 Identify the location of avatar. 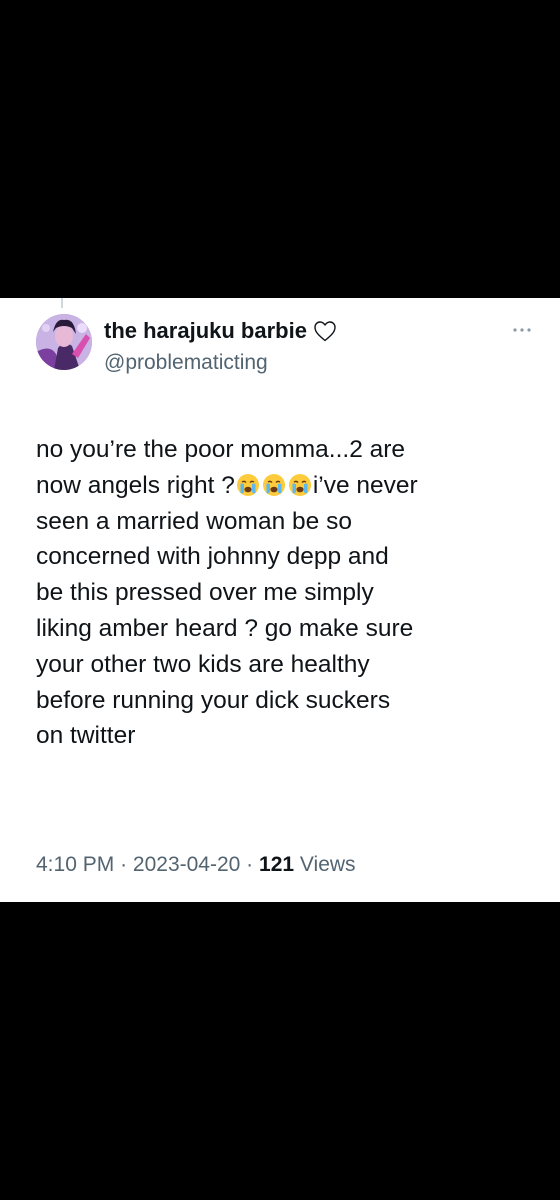
(64, 342).